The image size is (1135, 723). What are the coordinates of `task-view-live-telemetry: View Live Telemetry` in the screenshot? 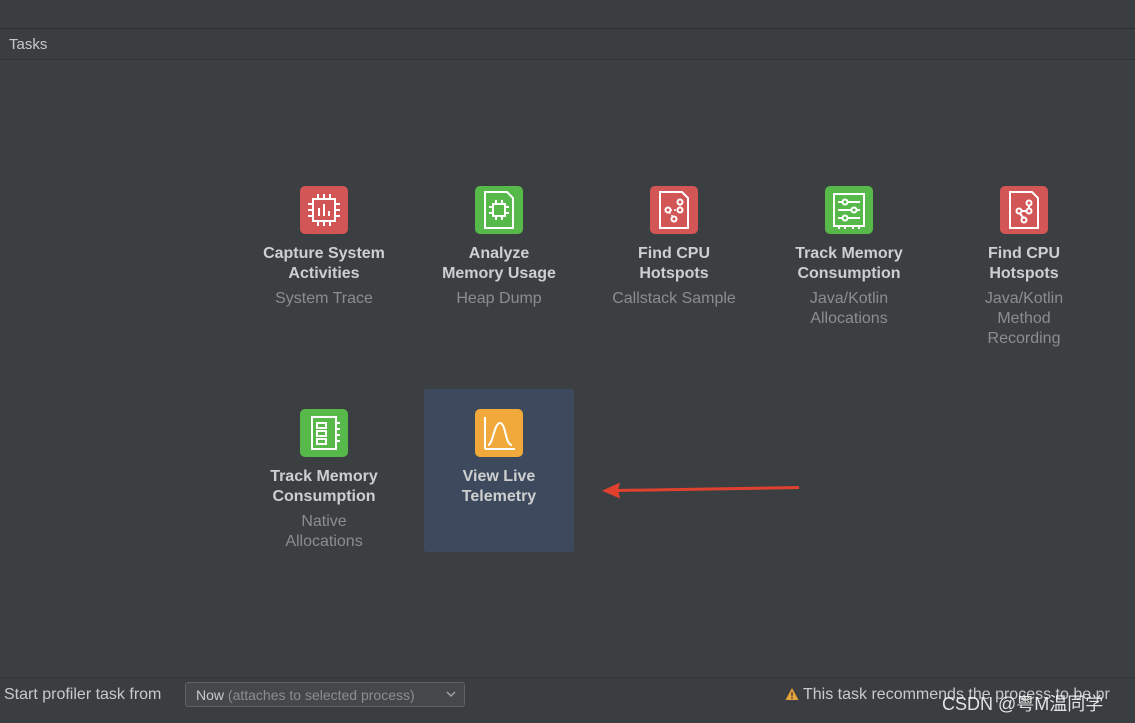 It's located at (499, 470).